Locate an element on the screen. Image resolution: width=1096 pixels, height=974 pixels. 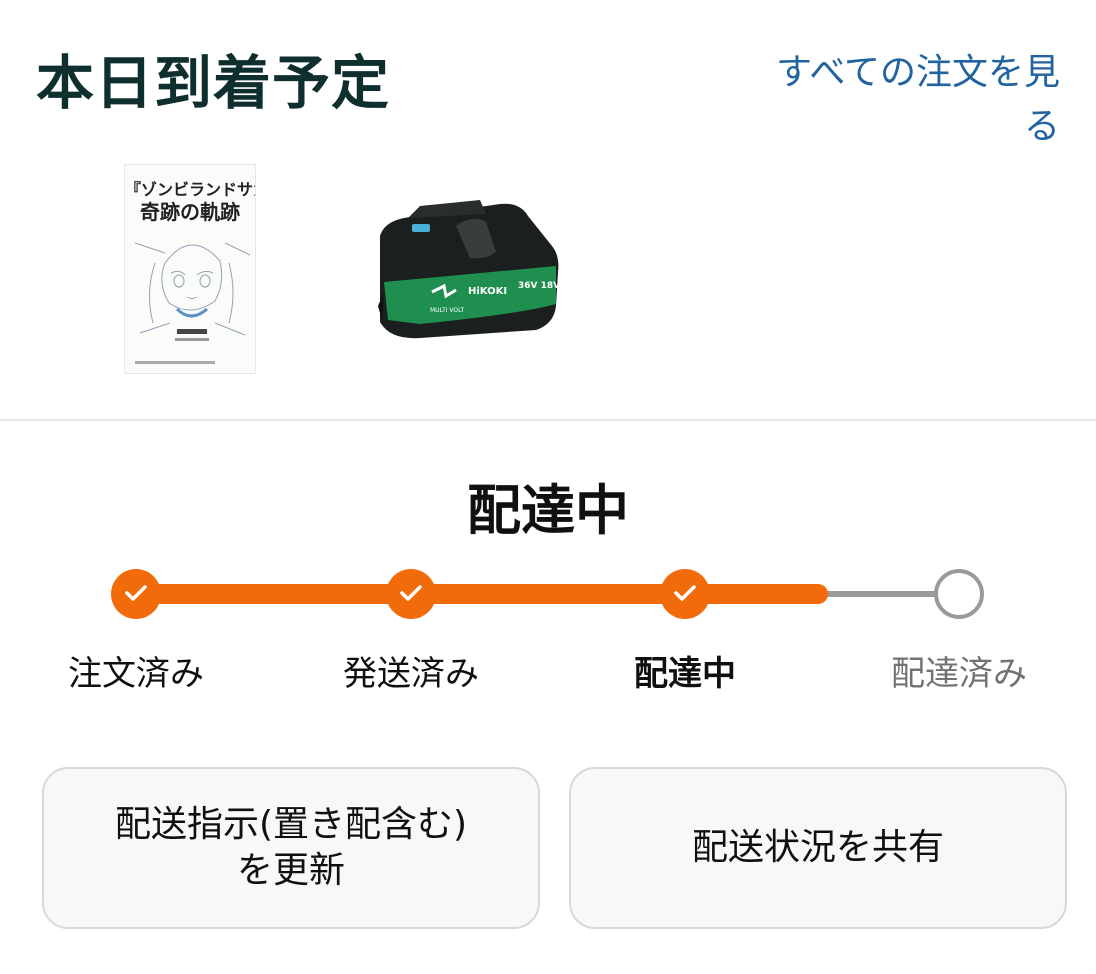
battery-badge-text: MULTI VOLT is located at coordinates (447, 310).